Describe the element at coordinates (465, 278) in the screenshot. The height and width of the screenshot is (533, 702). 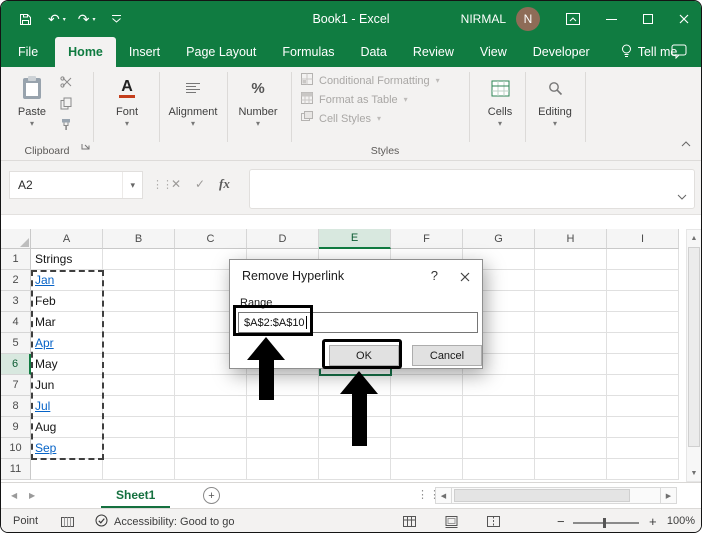
I see `dialog-close-icon` at that location.